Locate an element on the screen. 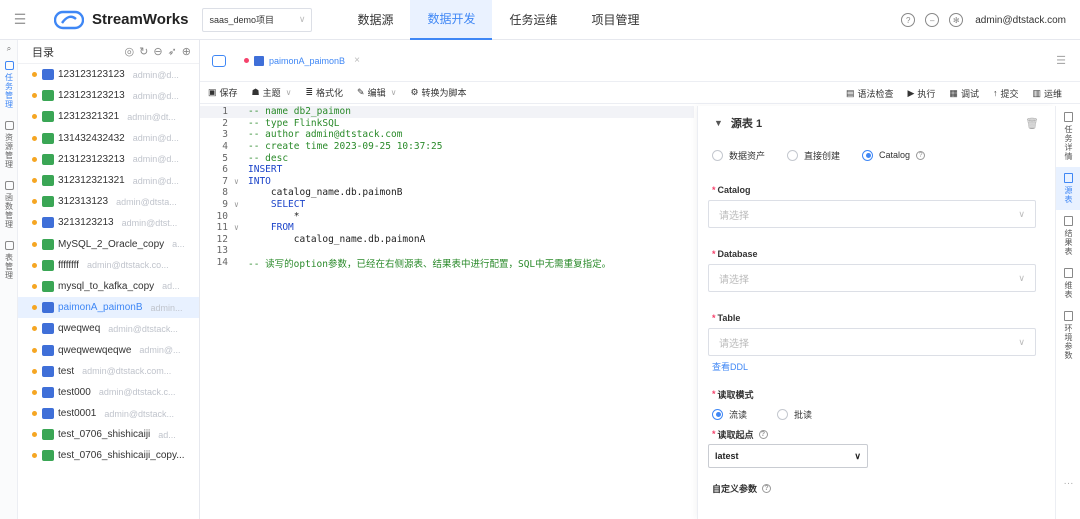 The image size is (1080, 519). nav-project-manage: 项目管理 is located at coordinates (615, 20).